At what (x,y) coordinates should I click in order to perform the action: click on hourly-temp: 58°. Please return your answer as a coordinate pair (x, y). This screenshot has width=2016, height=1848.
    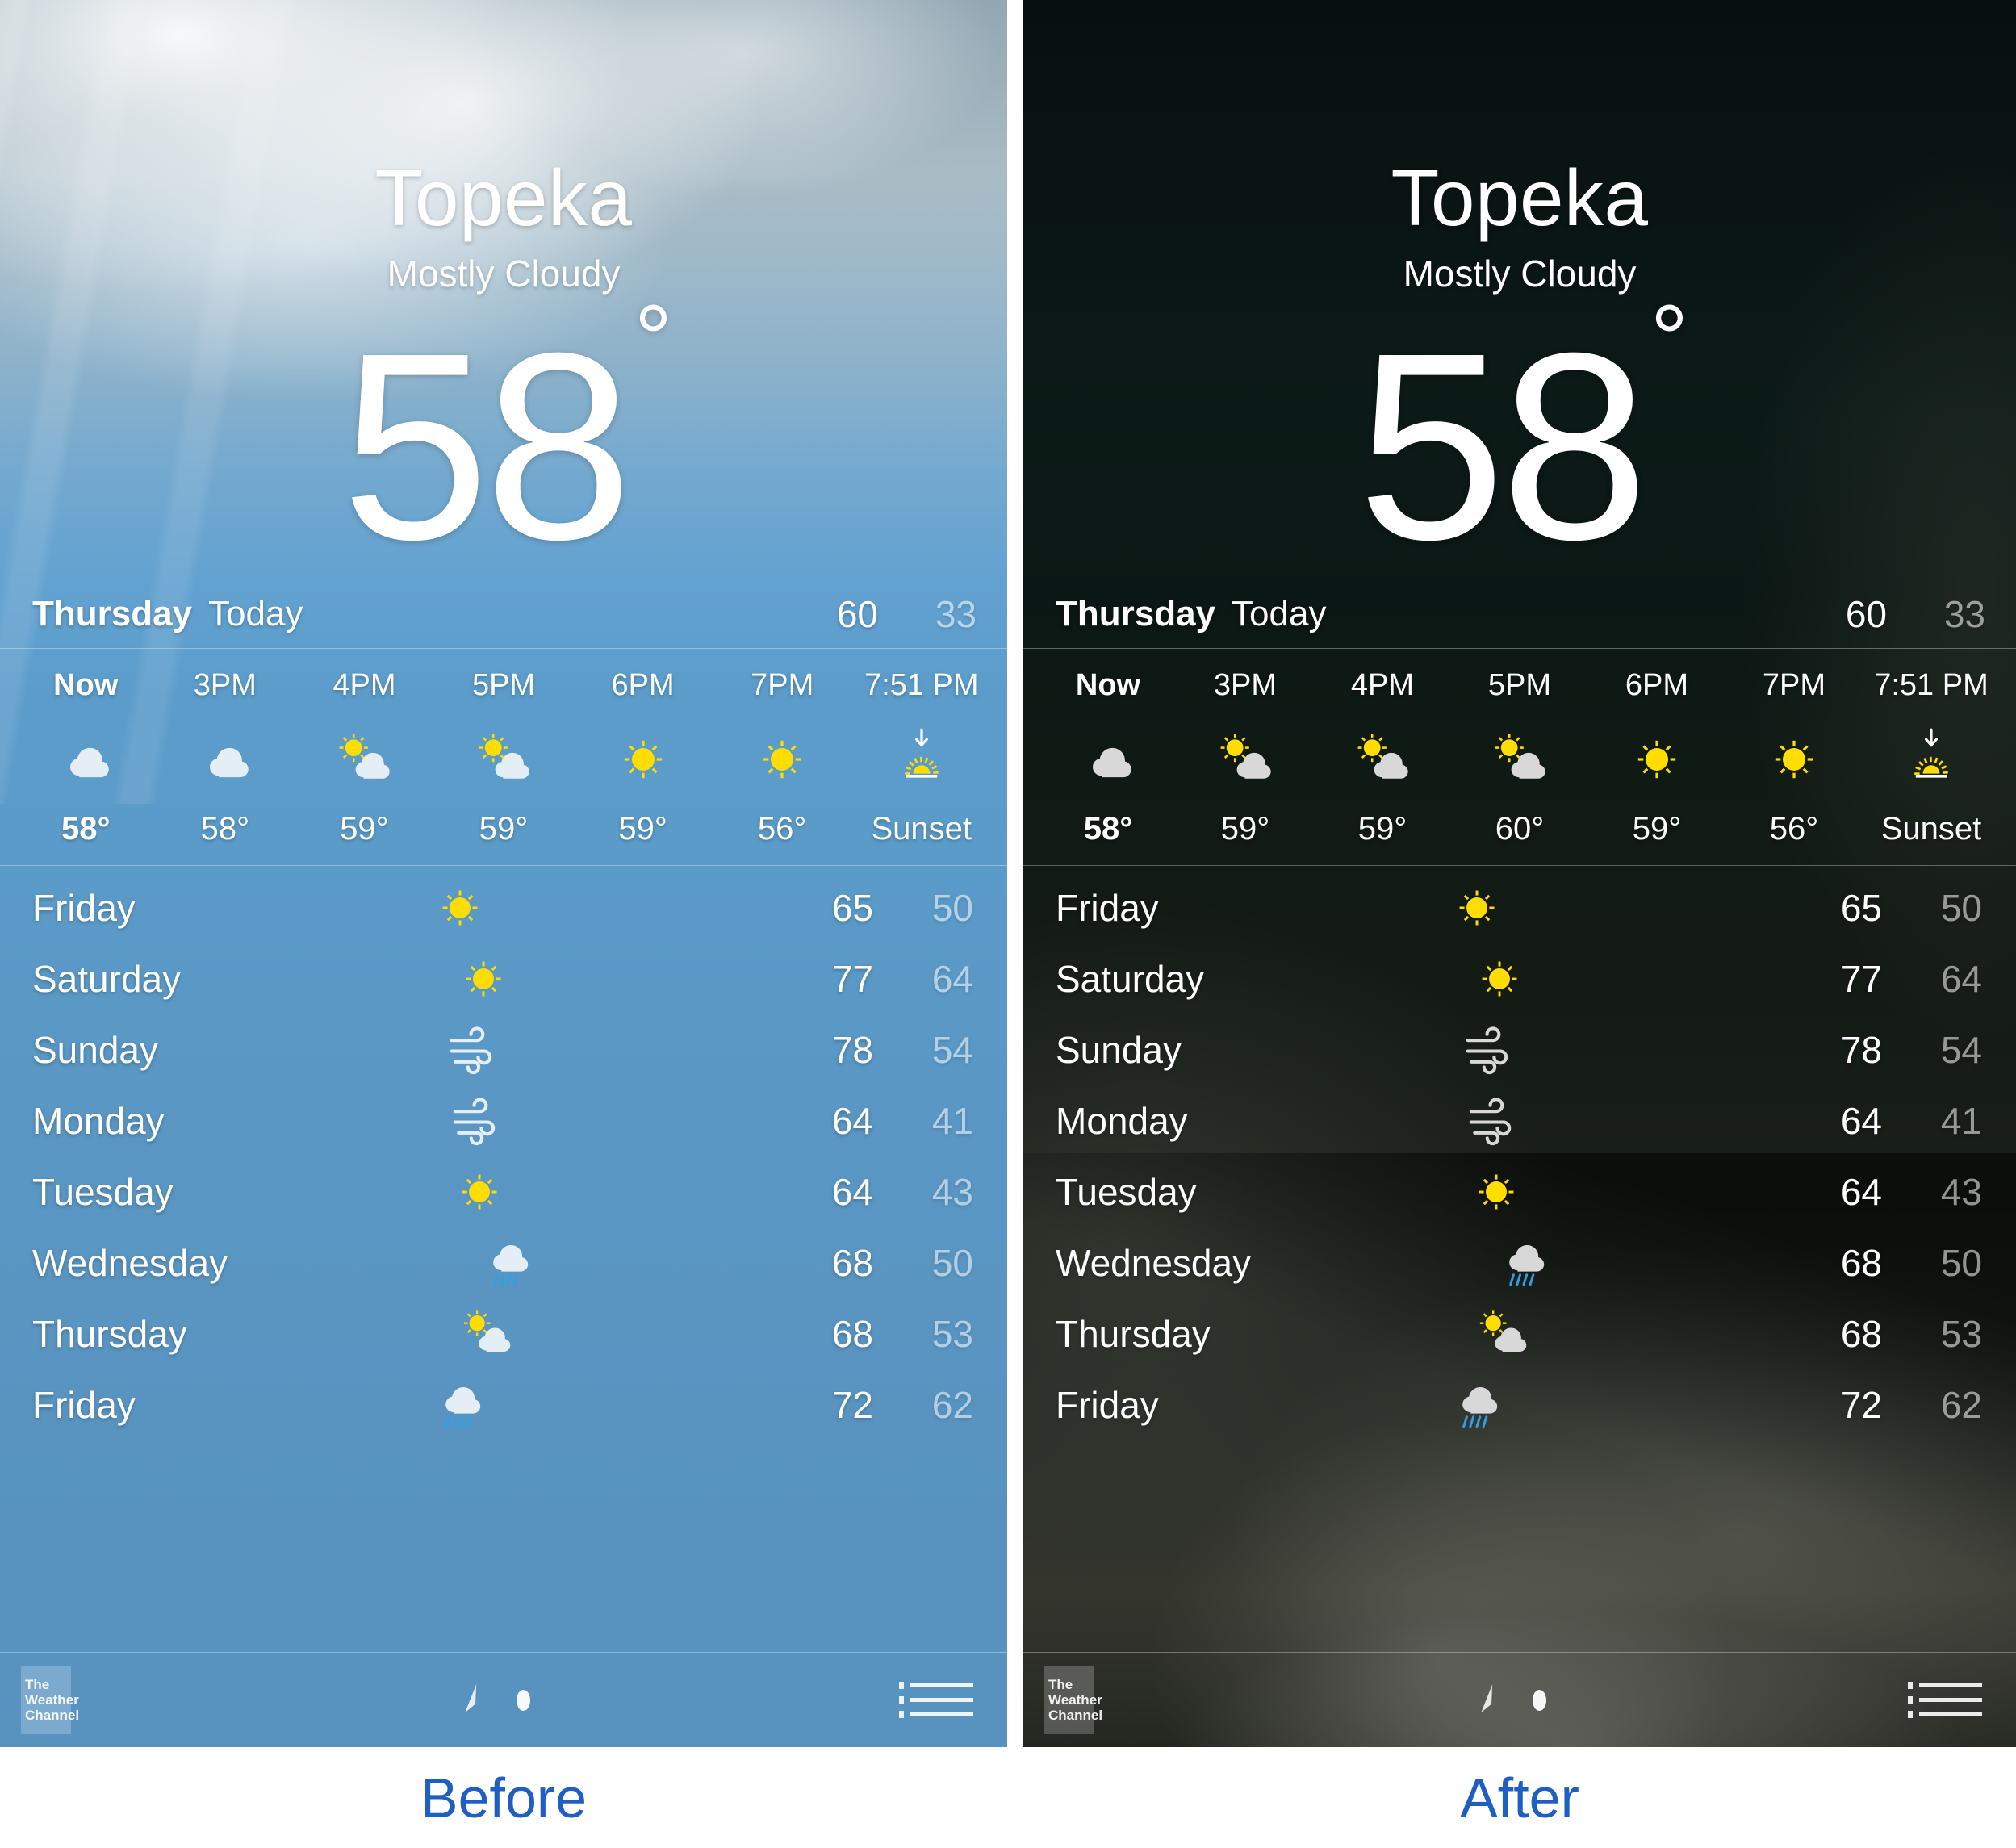
    Looking at the image, I should click on (86, 829).